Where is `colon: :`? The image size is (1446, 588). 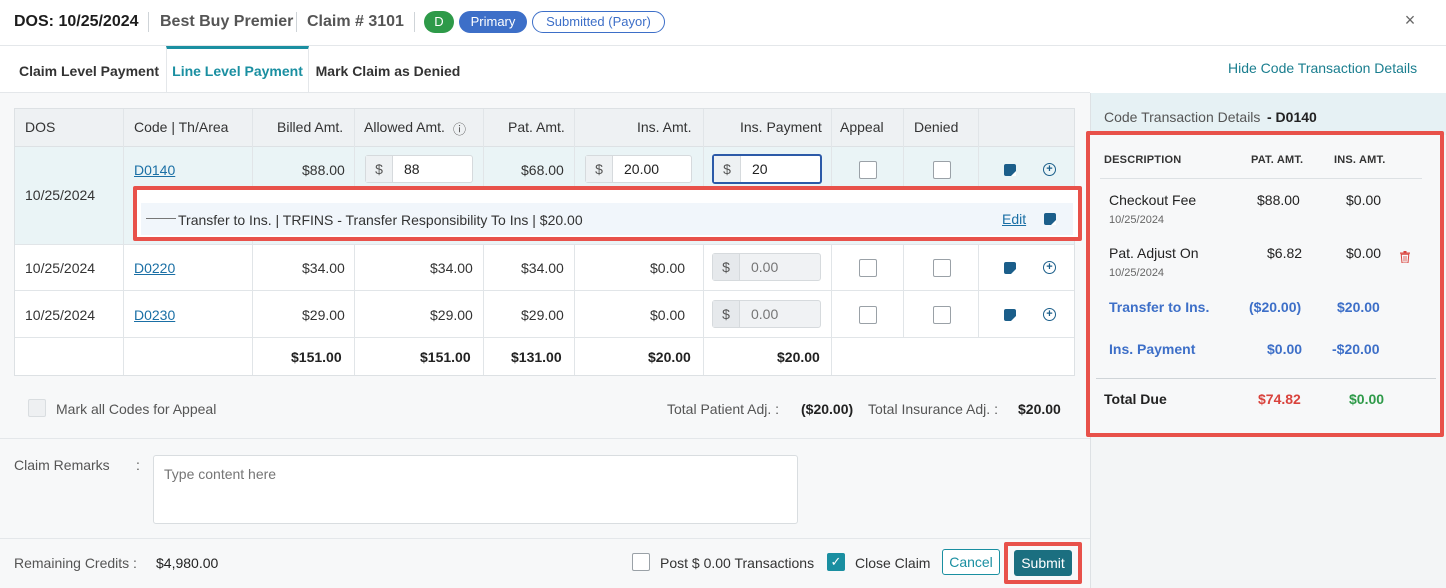 colon: : is located at coordinates (138, 465).